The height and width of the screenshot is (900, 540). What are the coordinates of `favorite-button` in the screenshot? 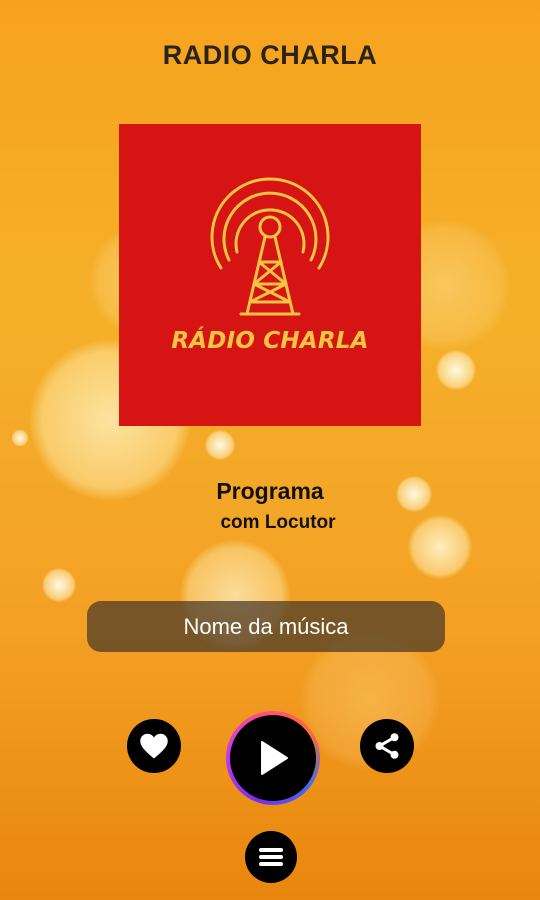 It's located at (154, 746).